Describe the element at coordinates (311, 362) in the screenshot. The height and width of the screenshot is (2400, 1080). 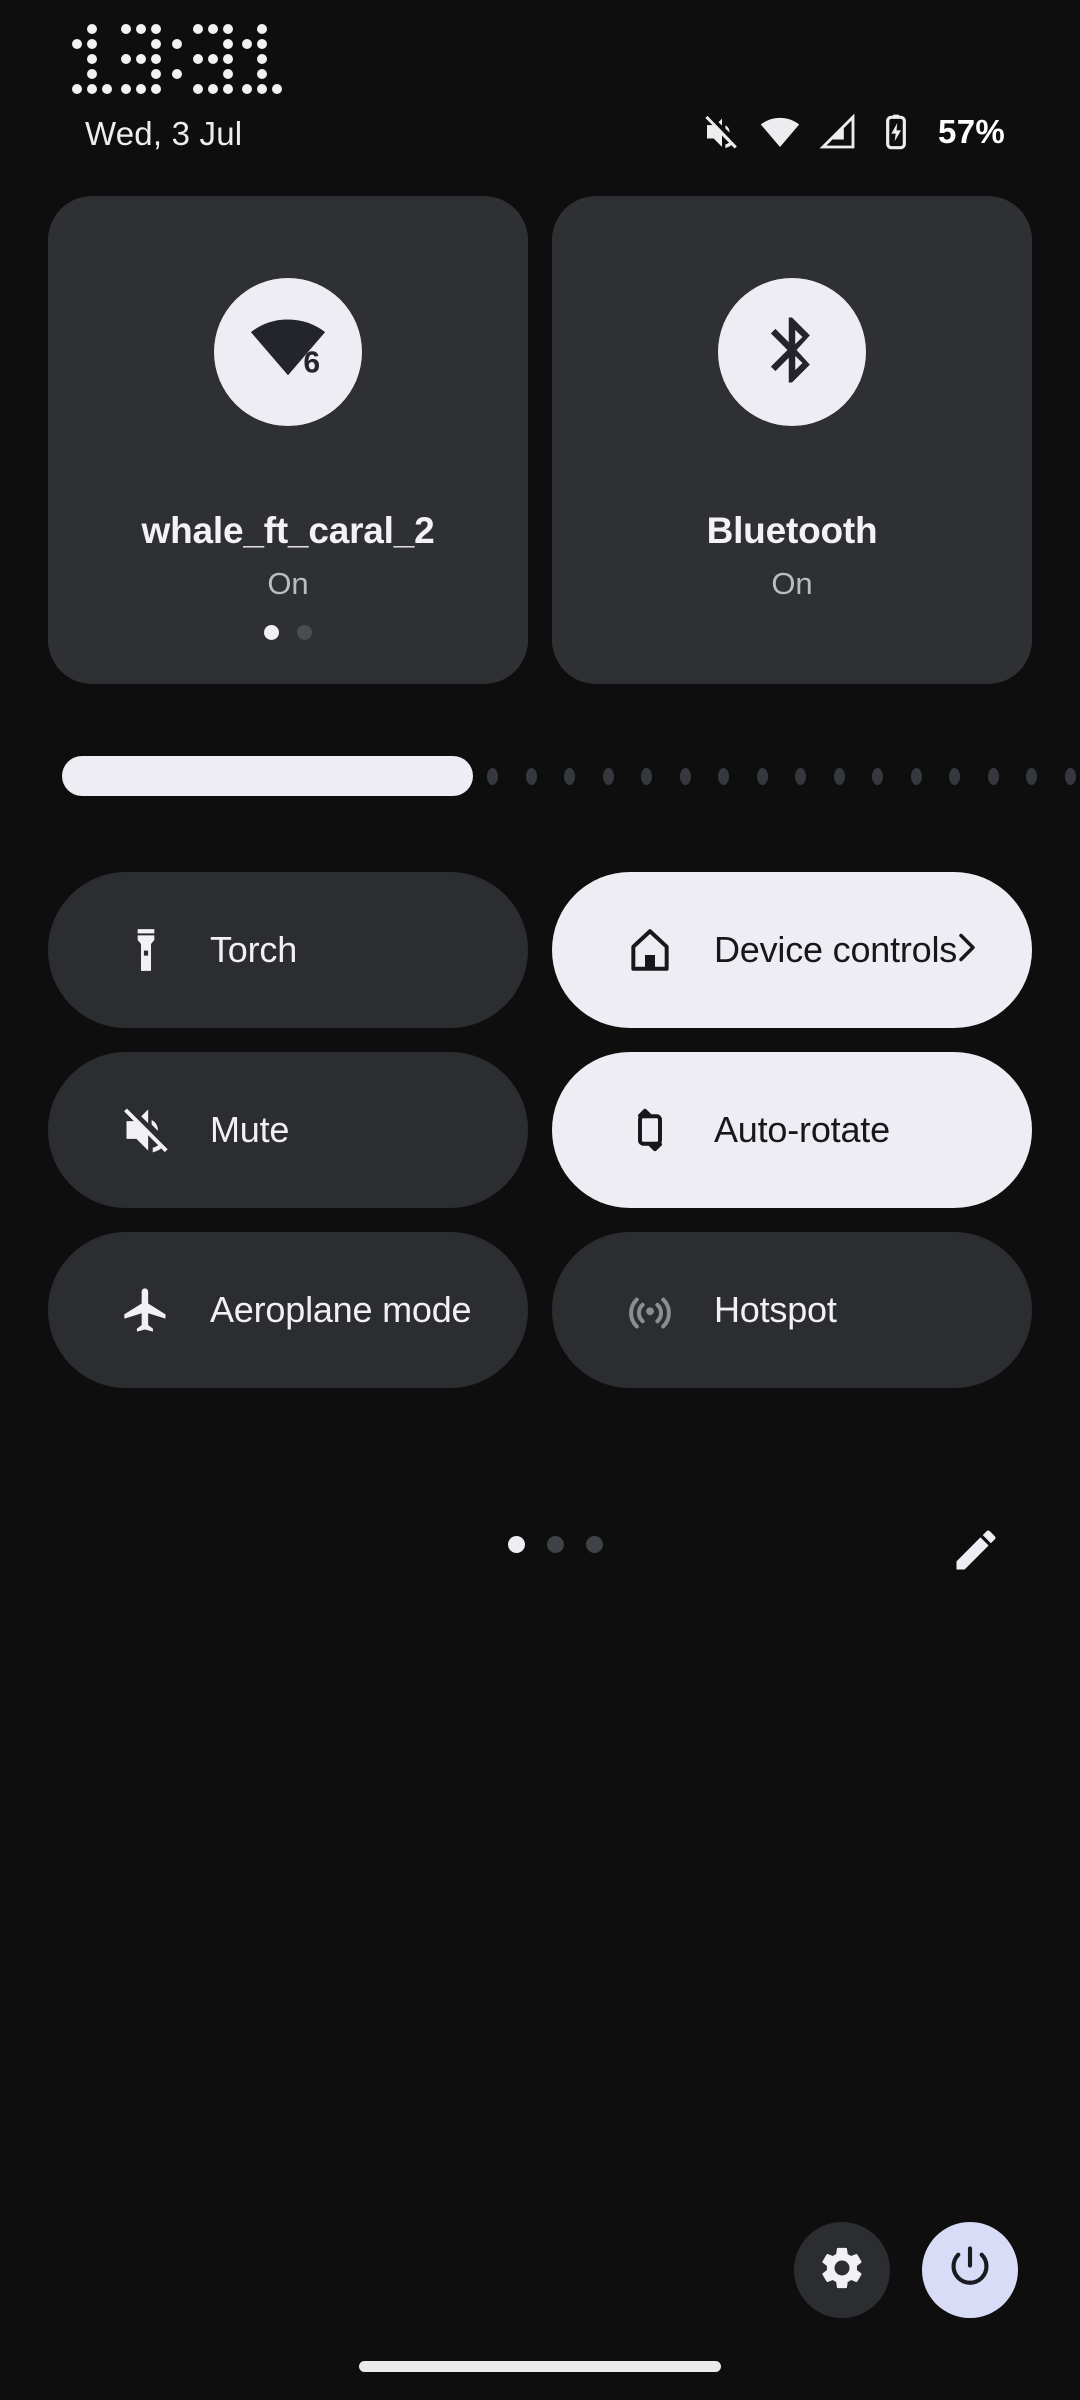
I see `svg-text: 6` at that location.